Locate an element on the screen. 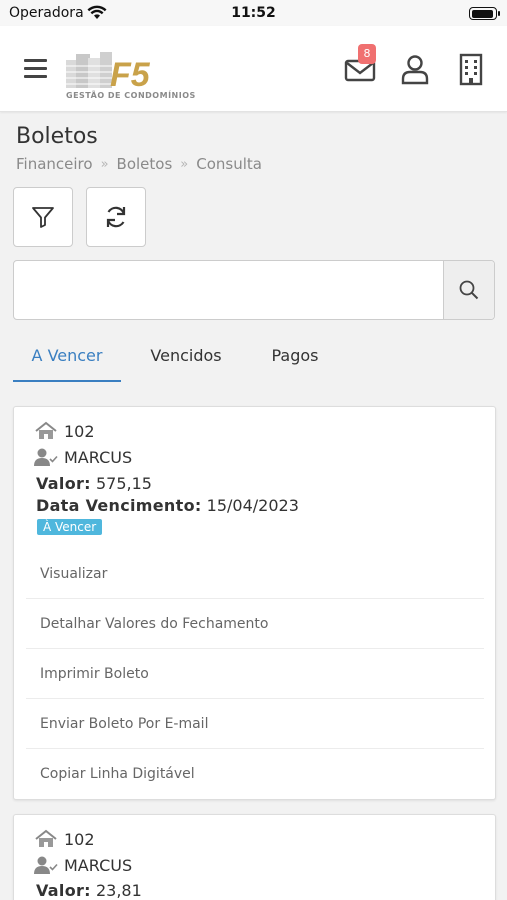 This screenshot has height=900, width=507. action-visualizar: Visualizar is located at coordinates (255, 574).